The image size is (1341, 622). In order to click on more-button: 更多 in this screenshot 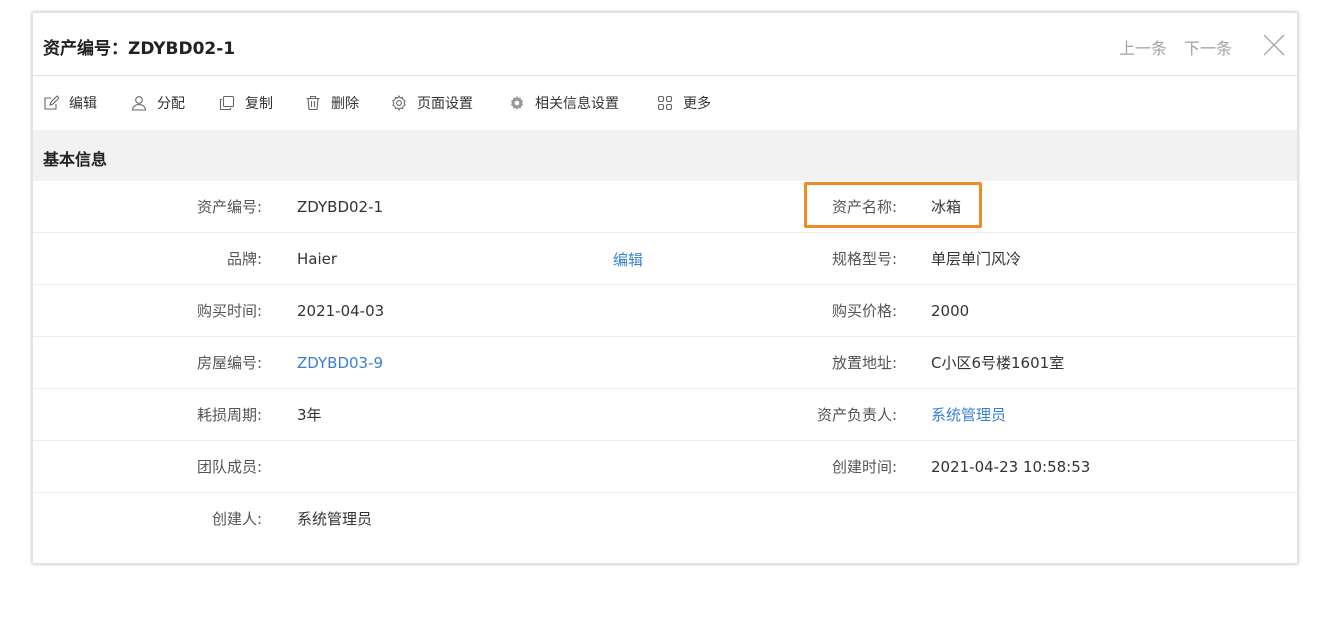, I will do `click(684, 103)`.